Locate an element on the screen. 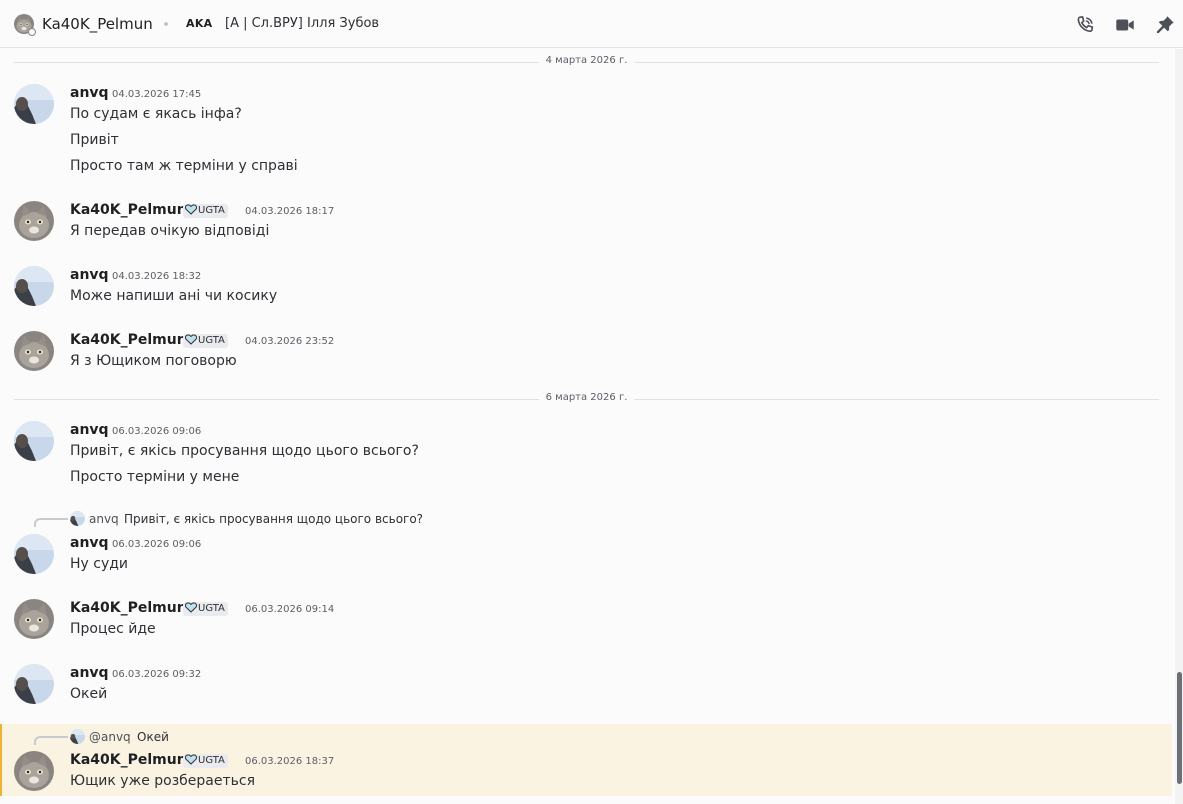 This screenshot has width=1183, height=804. pin-icon is located at coordinates (1165, 25).